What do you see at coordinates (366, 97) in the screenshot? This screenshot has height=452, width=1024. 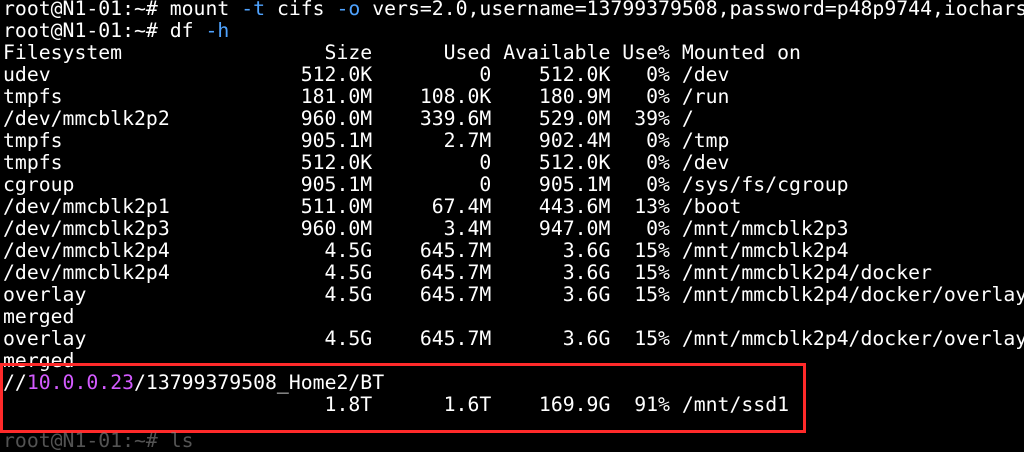 I see `df-row: tmpfs 181.0M 108.0K 180.9M 0% /run` at bounding box center [366, 97].